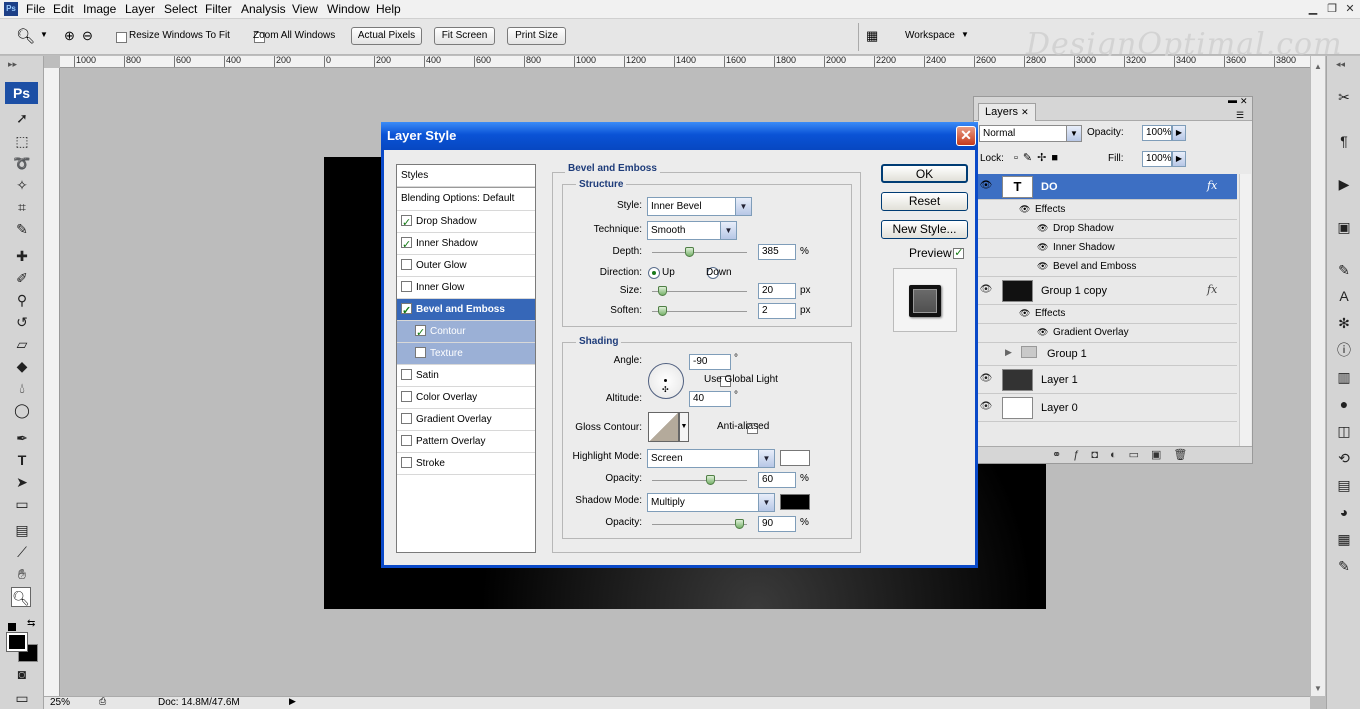  What do you see at coordinates (22, 574) in the screenshot?
I see `hand-tool-icon: ✋︎` at bounding box center [22, 574].